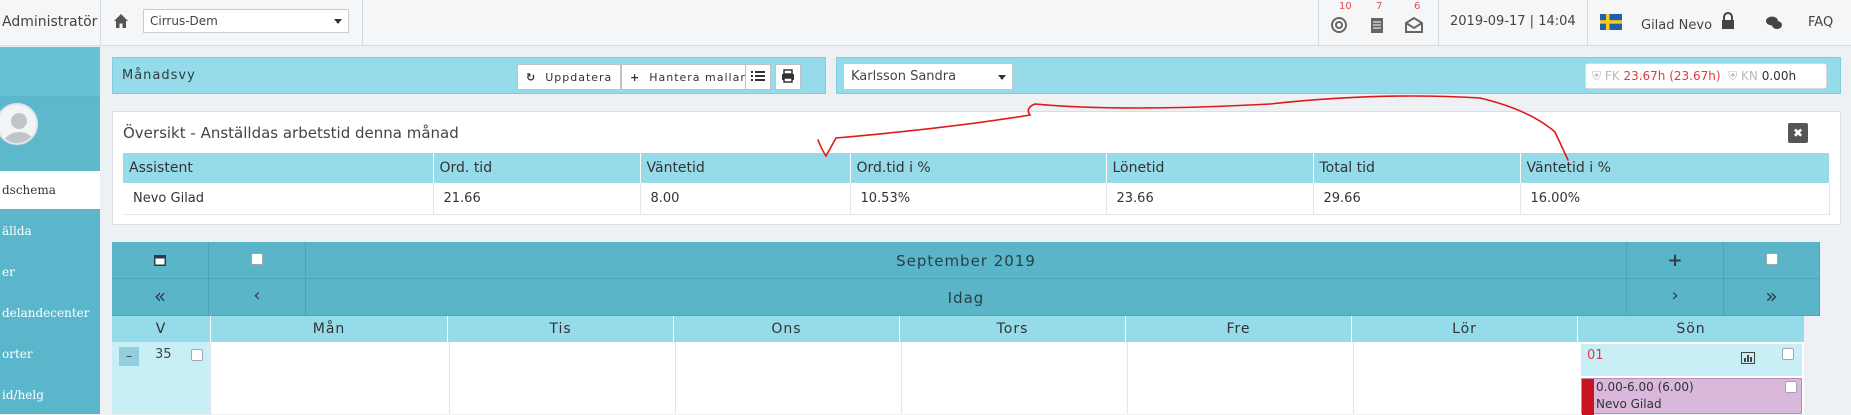  What do you see at coordinates (1749, 76) in the screenshot?
I see `kn-label: KN` at bounding box center [1749, 76].